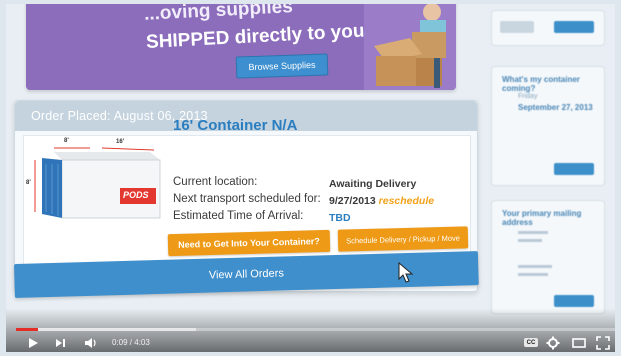 This screenshot has width=621, height=356. What do you see at coordinates (27, 329) in the screenshot?
I see `progress-played` at bounding box center [27, 329].